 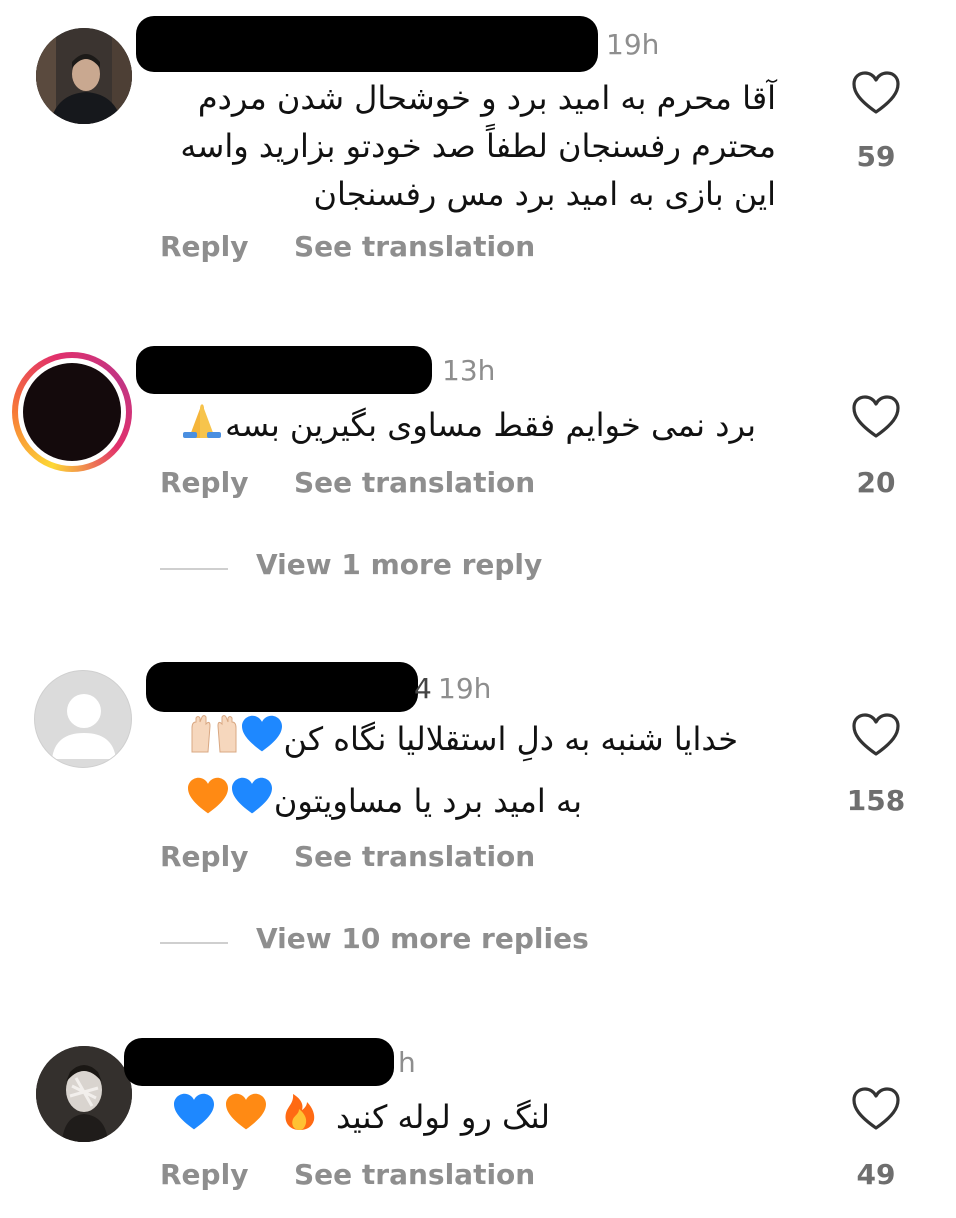 I want to click on timestamp-prefix: 4, so click(x=423, y=688).